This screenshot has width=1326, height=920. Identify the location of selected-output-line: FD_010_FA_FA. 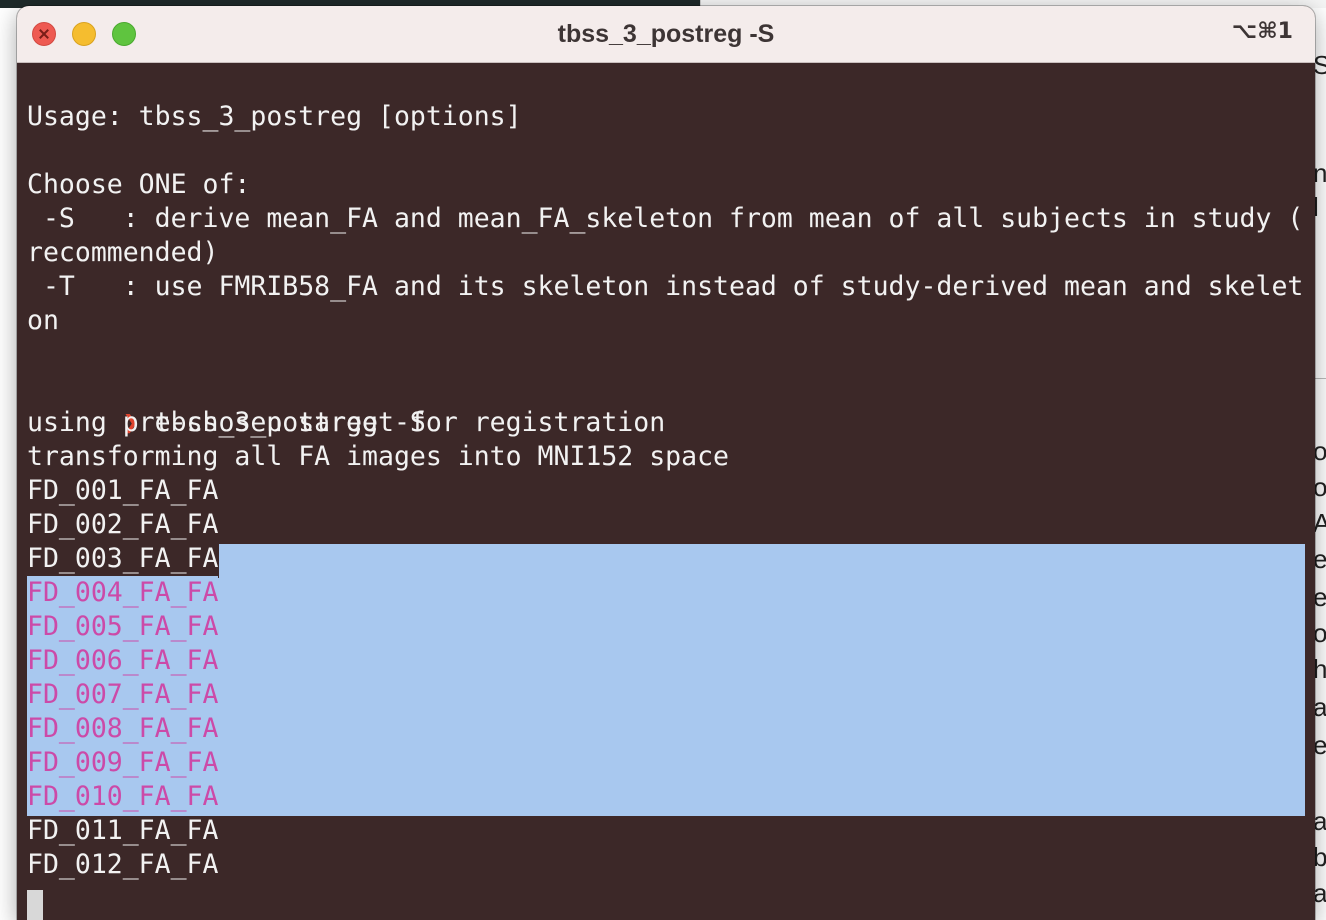
(123, 797).